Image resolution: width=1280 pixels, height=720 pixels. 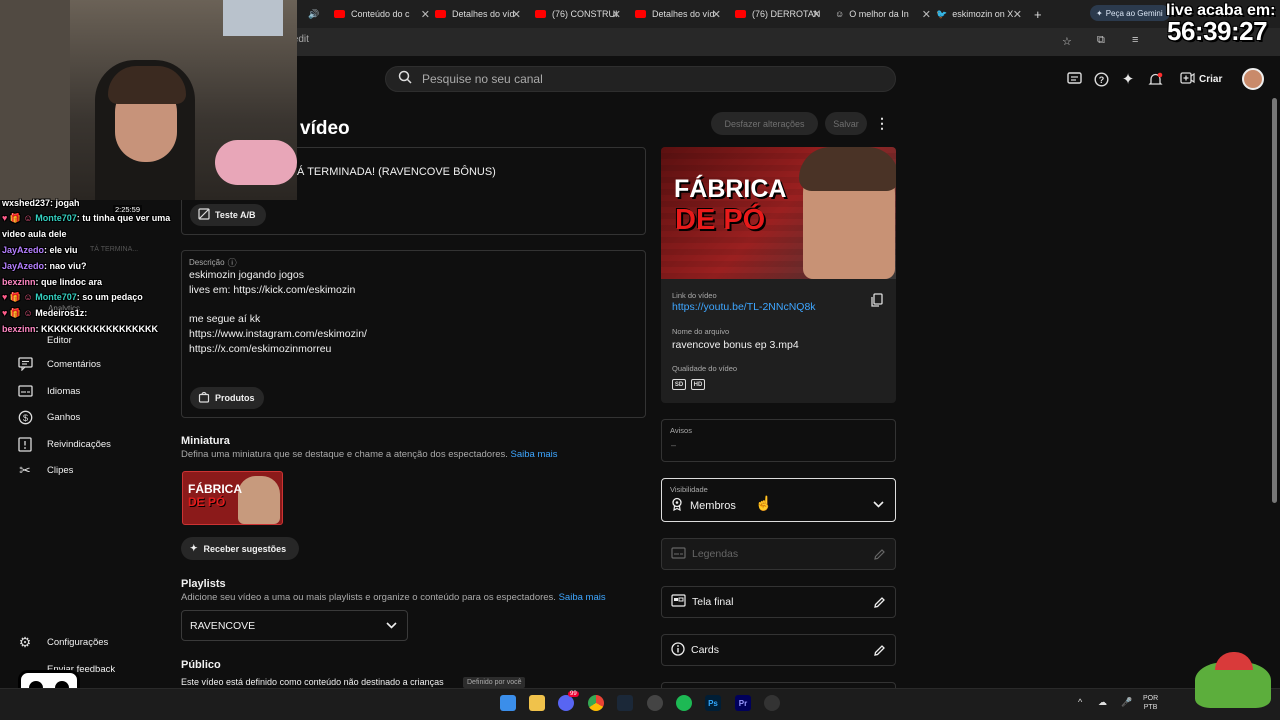 I want to click on description-line: https://www.instagram.com/eskimozin/, so click(x=278, y=334).